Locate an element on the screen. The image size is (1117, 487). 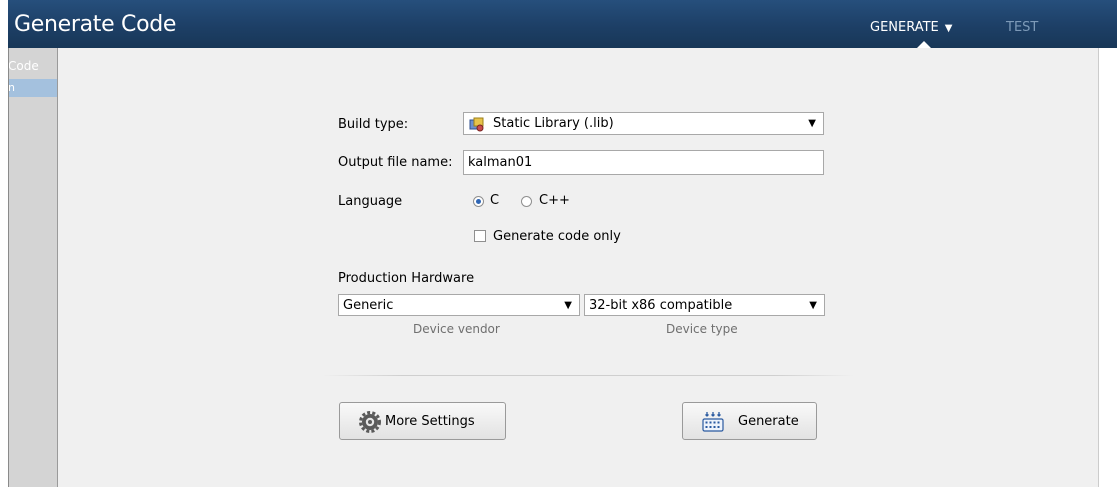
separator is located at coordinates (588, 375).